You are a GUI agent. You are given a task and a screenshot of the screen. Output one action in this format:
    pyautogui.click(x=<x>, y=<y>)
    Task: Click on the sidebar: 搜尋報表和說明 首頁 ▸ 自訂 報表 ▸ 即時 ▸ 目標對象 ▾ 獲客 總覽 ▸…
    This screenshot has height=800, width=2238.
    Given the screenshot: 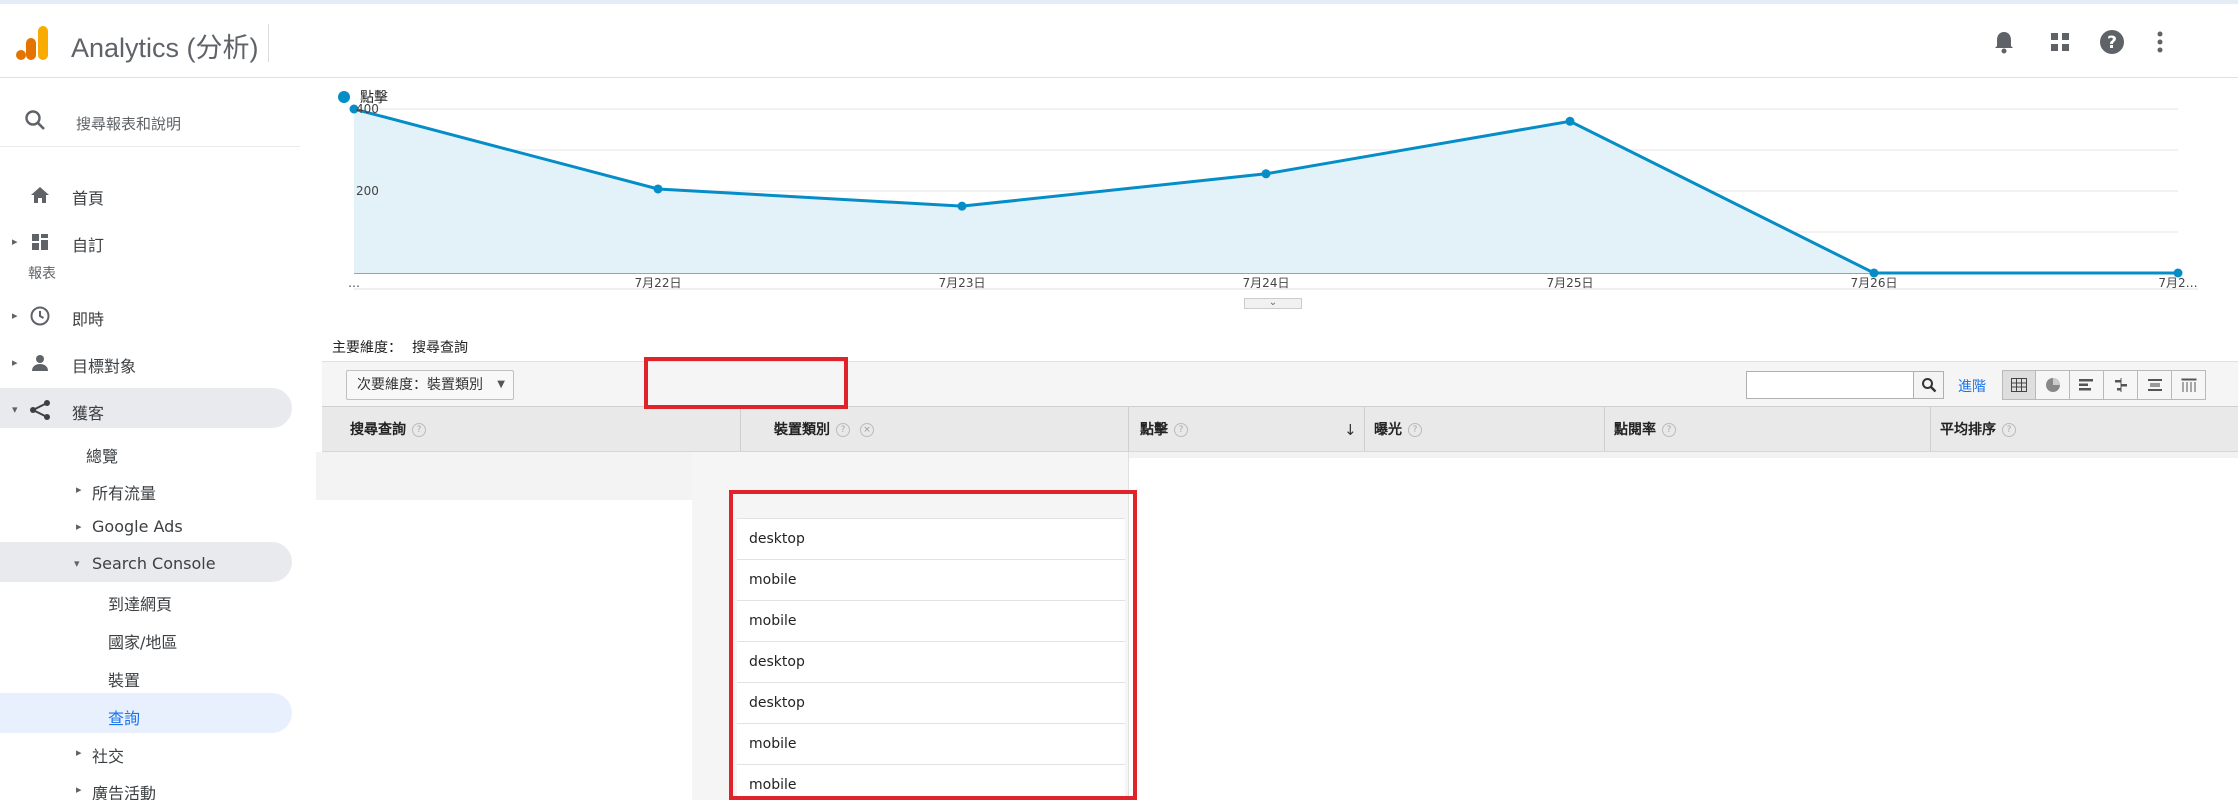 What is the action you would take?
    pyautogui.click(x=158, y=439)
    